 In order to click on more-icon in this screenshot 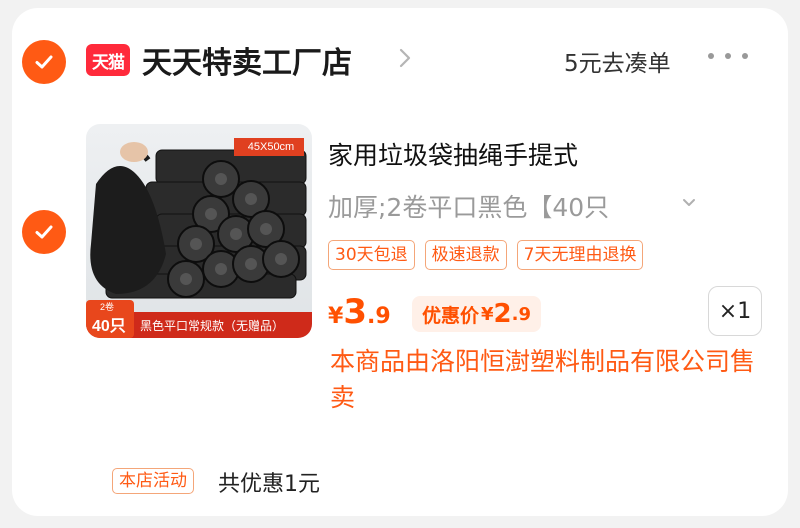, I will do `click(728, 56)`.